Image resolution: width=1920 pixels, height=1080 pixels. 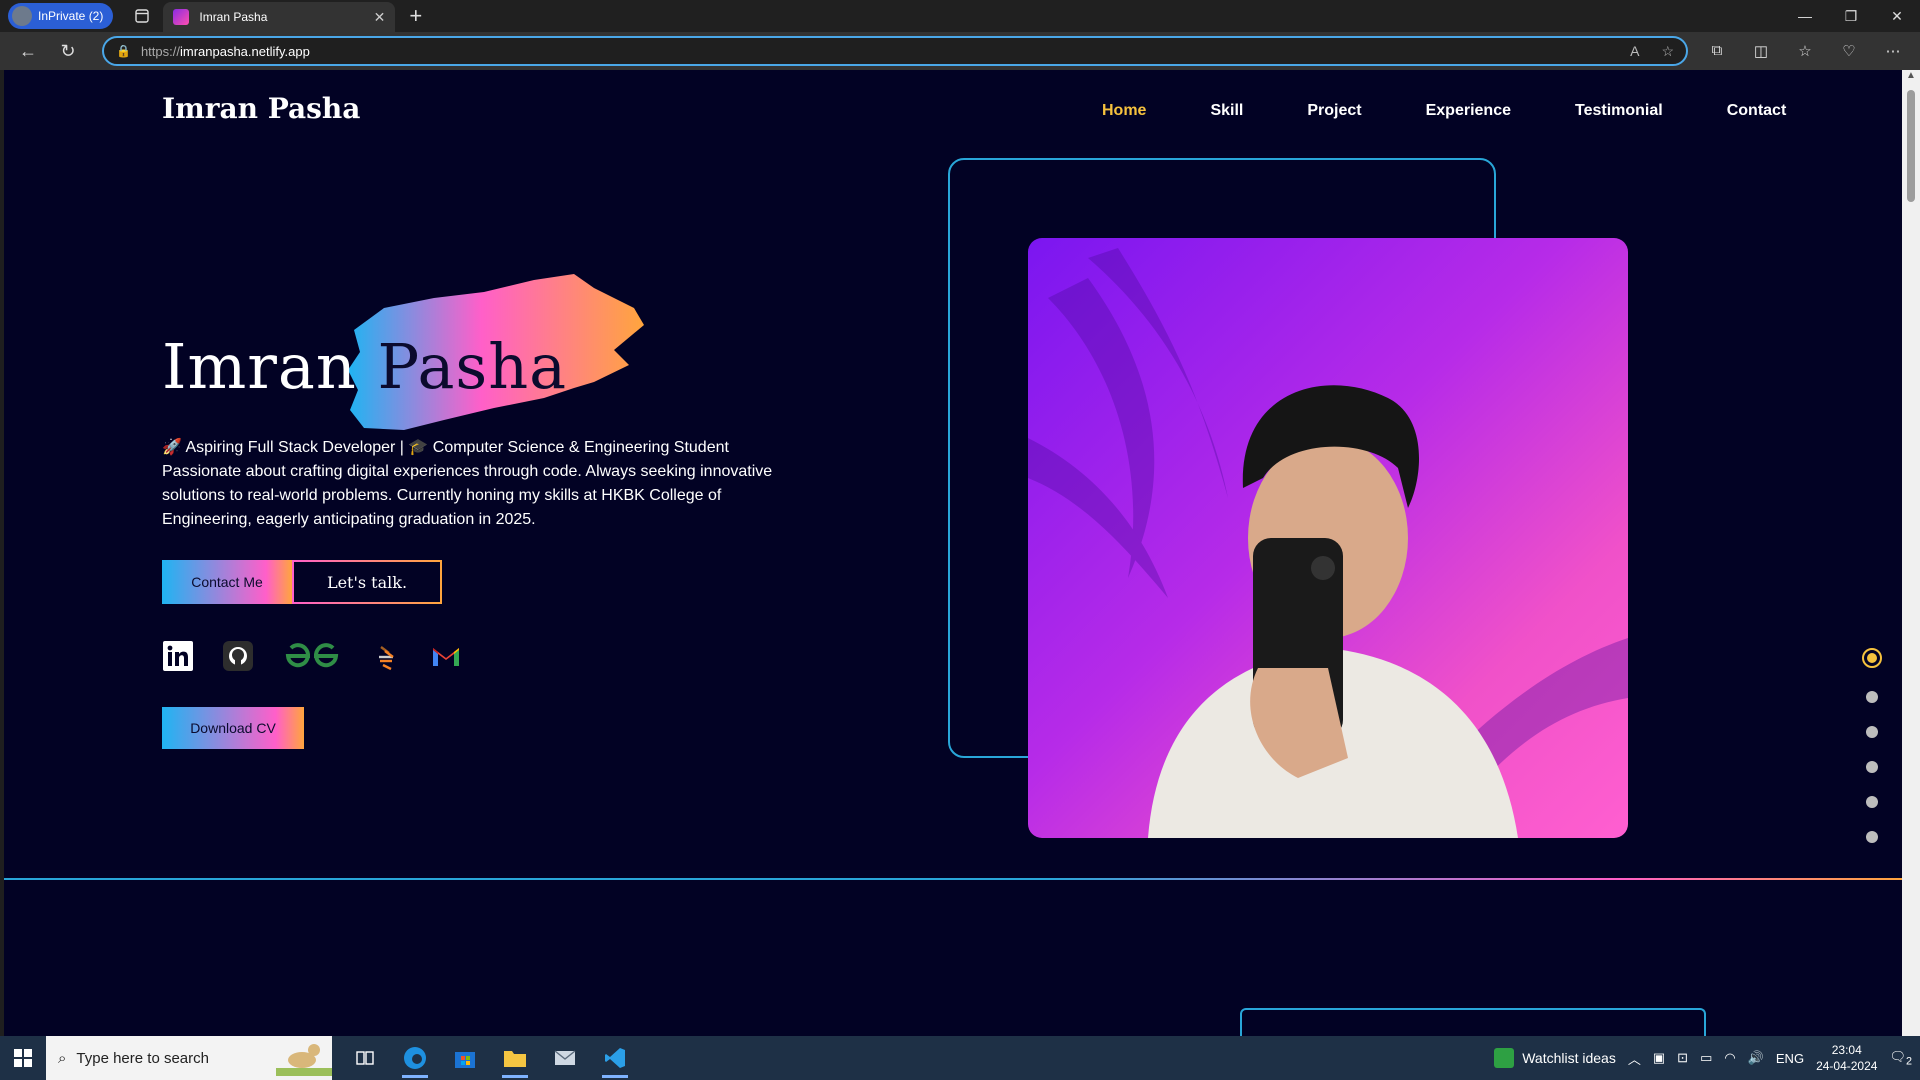 What do you see at coordinates (71, 16) in the screenshot?
I see `profile-label: InPrivate (2)` at bounding box center [71, 16].